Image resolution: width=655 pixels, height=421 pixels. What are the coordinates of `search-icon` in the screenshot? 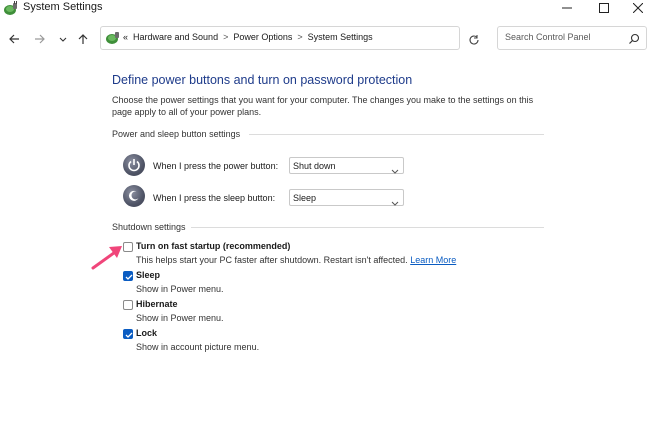 It's located at (634, 38).